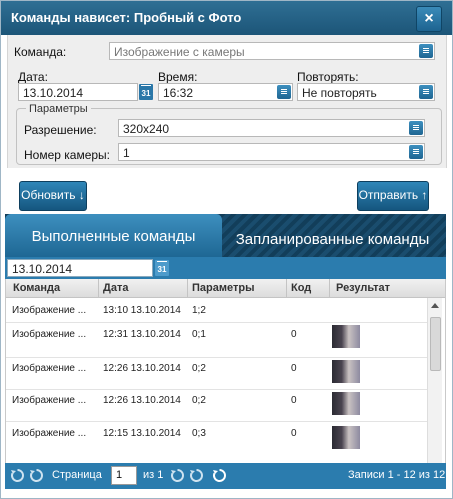 The width and height of the screenshot is (453, 499). What do you see at coordinates (199, 310) in the screenshot?
I see `cell-params: 1;2` at bounding box center [199, 310].